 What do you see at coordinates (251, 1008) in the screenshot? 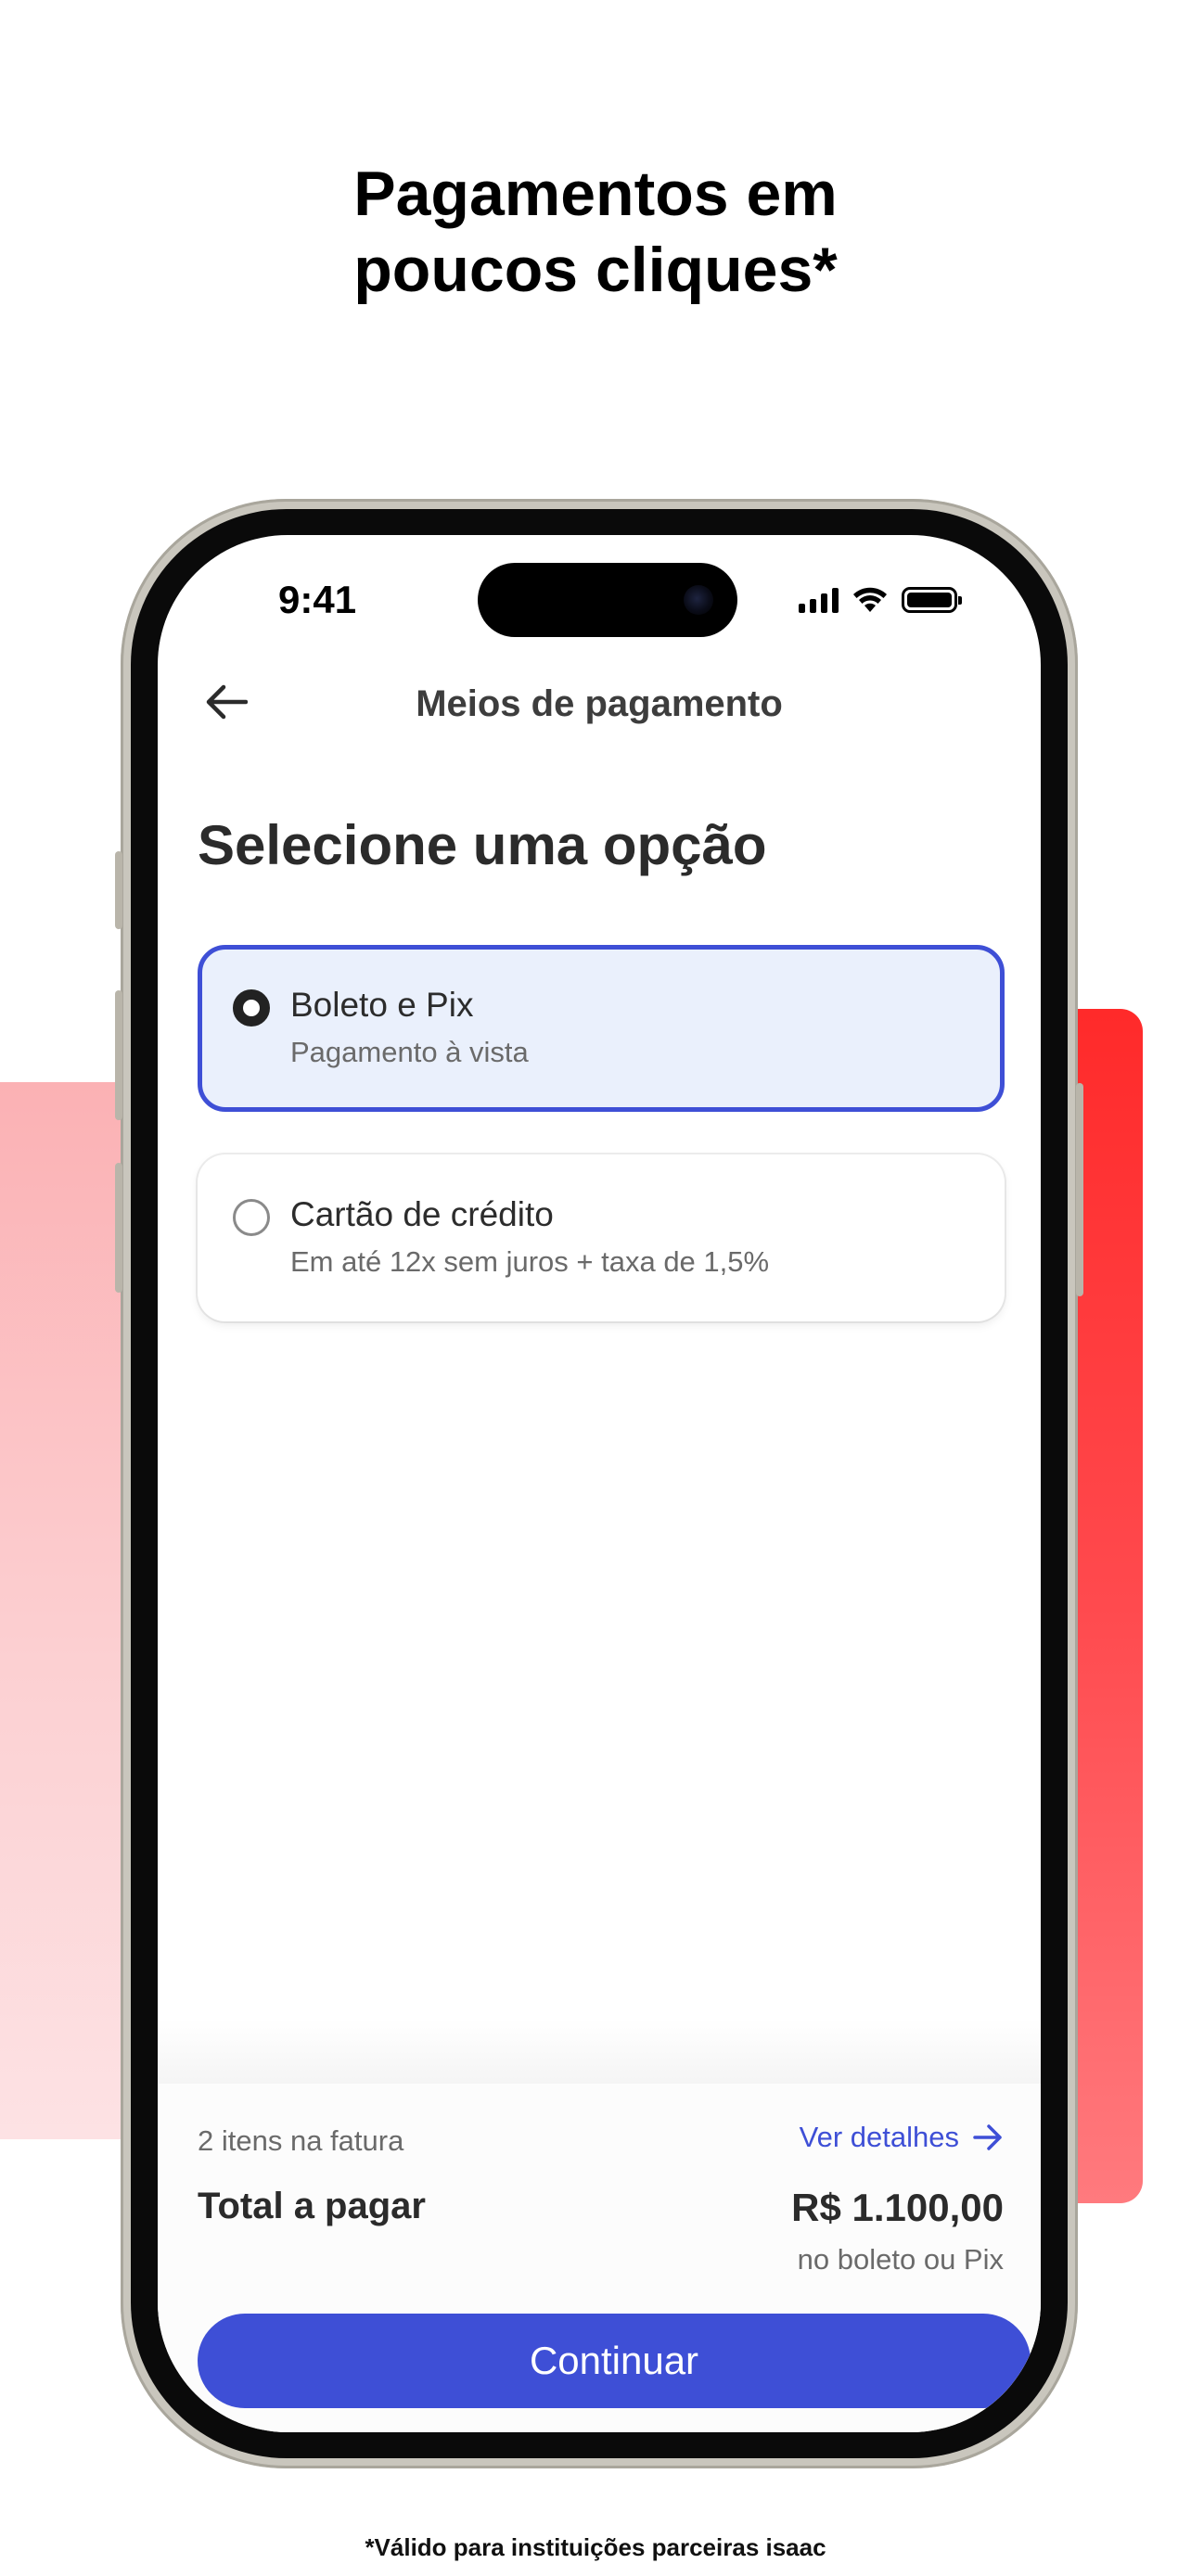
I see `radio-selected-icon` at bounding box center [251, 1008].